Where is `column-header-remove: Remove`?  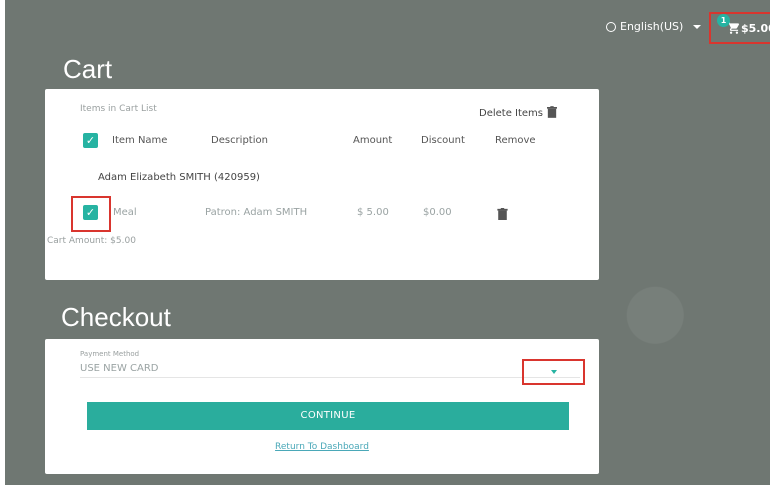 column-header-remove: Remove is located at coordinates (515, 140).